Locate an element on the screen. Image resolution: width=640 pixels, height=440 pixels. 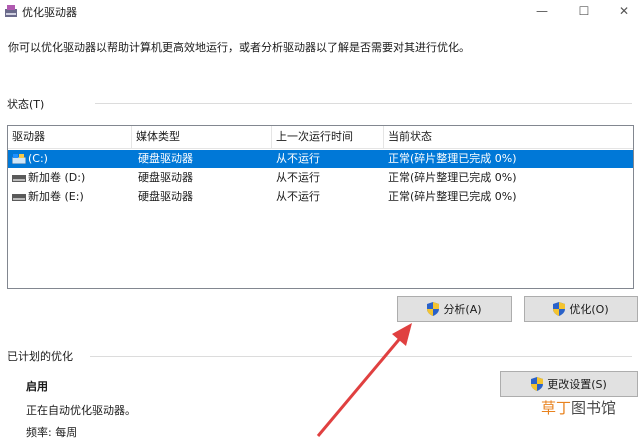
watermark: 草丁图书馆 is located at coordinates (578, 407).